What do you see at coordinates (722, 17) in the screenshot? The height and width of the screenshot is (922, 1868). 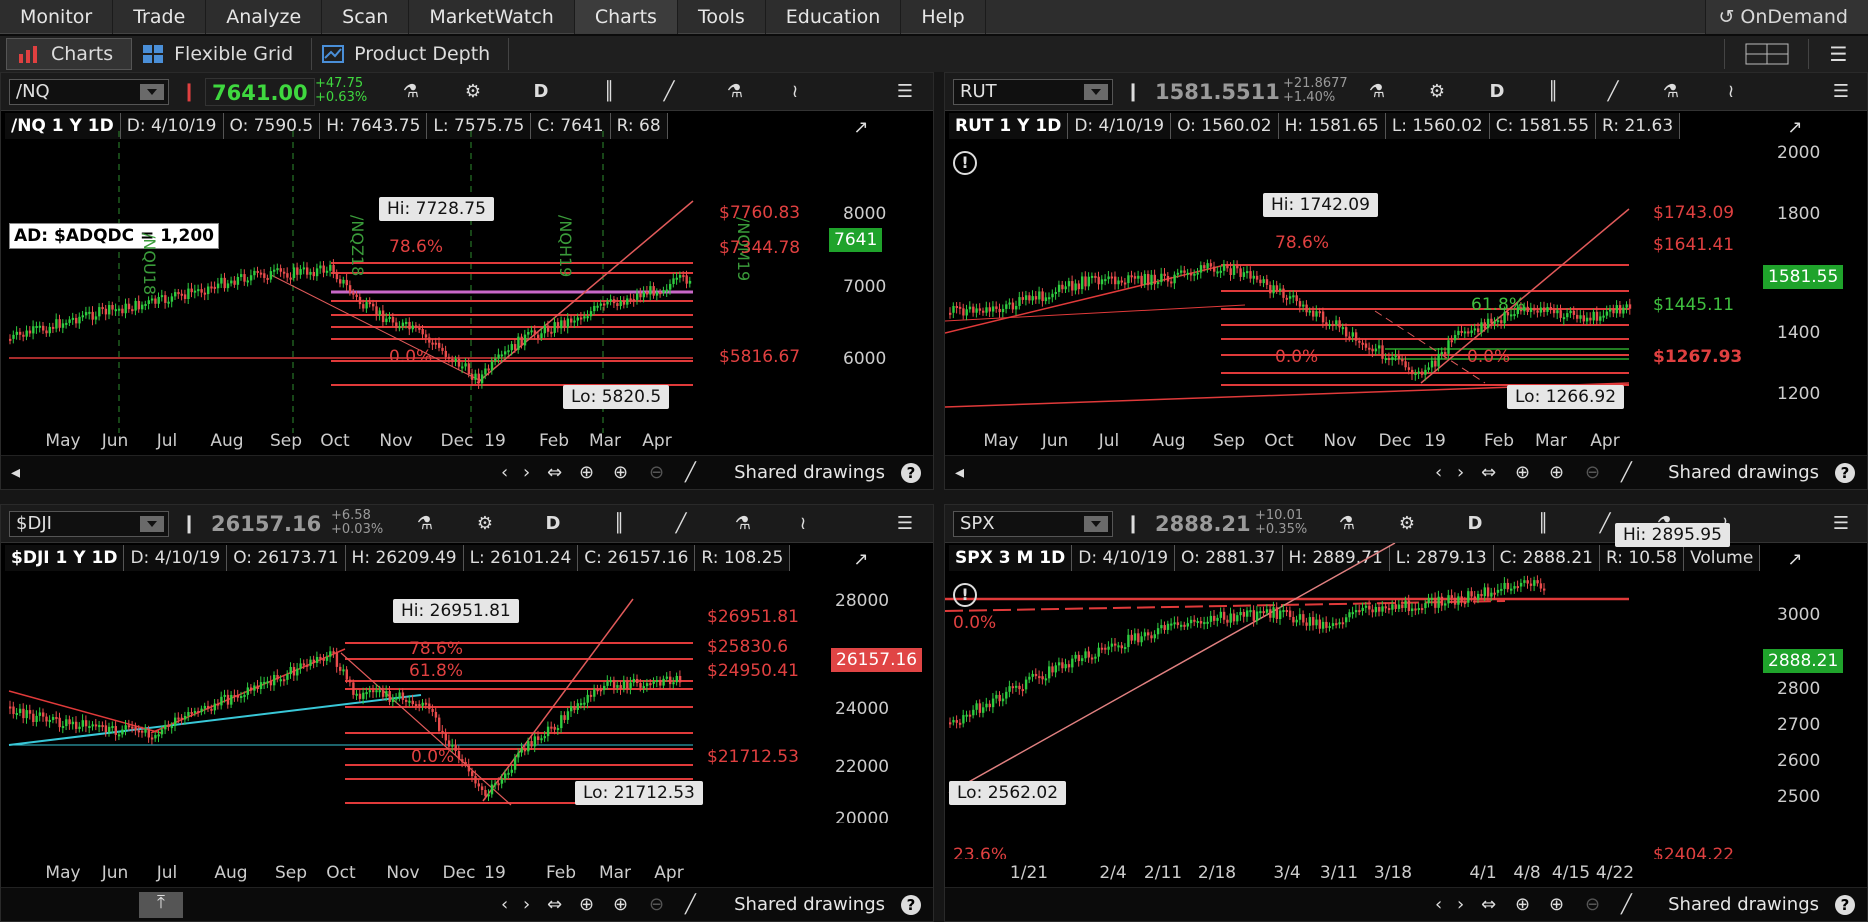 I see `menu-tools: Tools` at bounding box center [722, 17].